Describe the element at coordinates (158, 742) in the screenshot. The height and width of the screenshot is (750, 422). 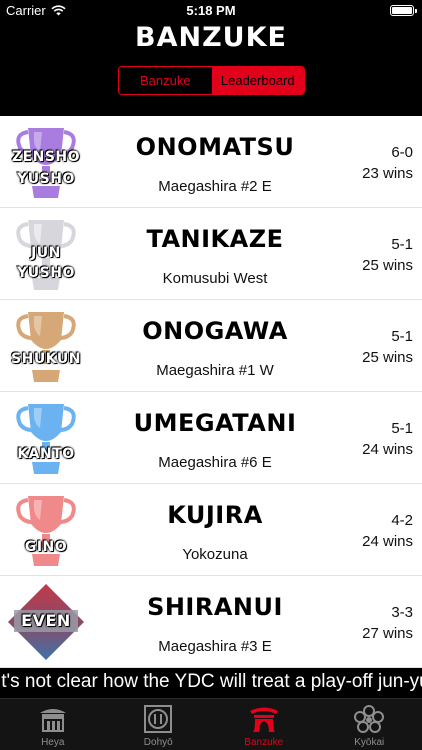
I see `tab-label: Dohyō` at that location.